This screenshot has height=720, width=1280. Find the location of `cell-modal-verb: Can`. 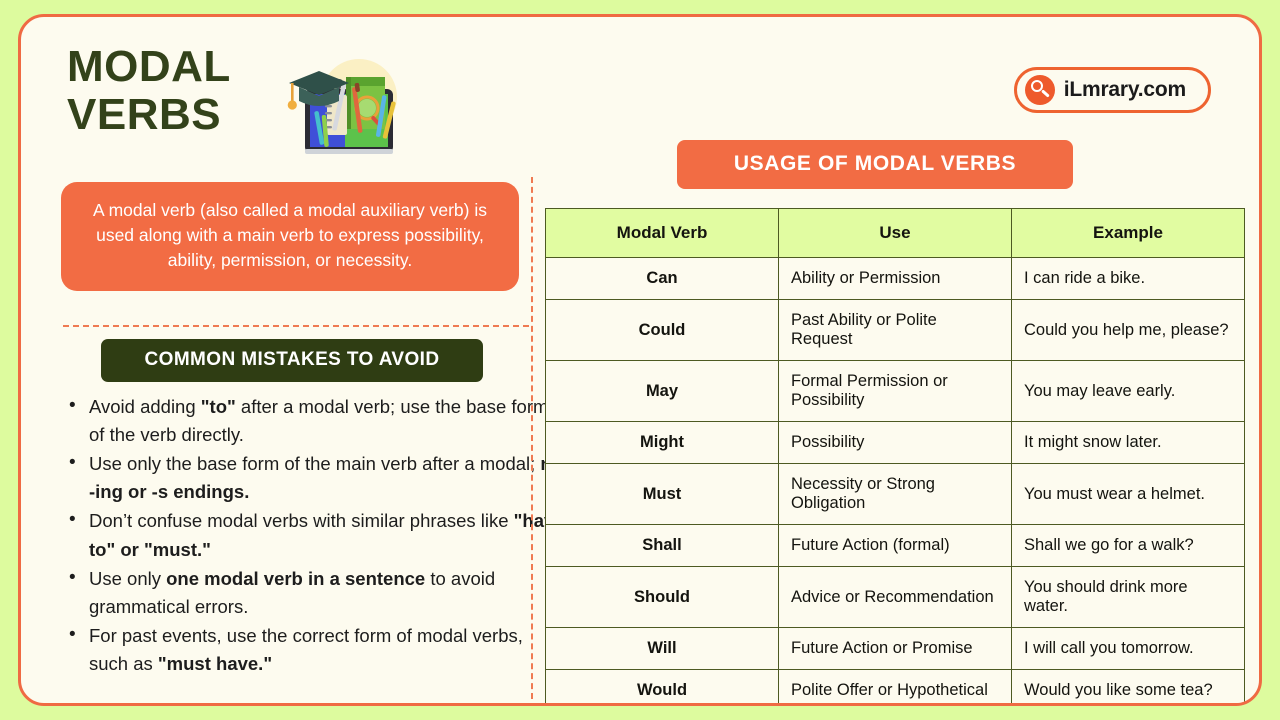

cell-modal-verb: Can is located at coordinates (662, 278).